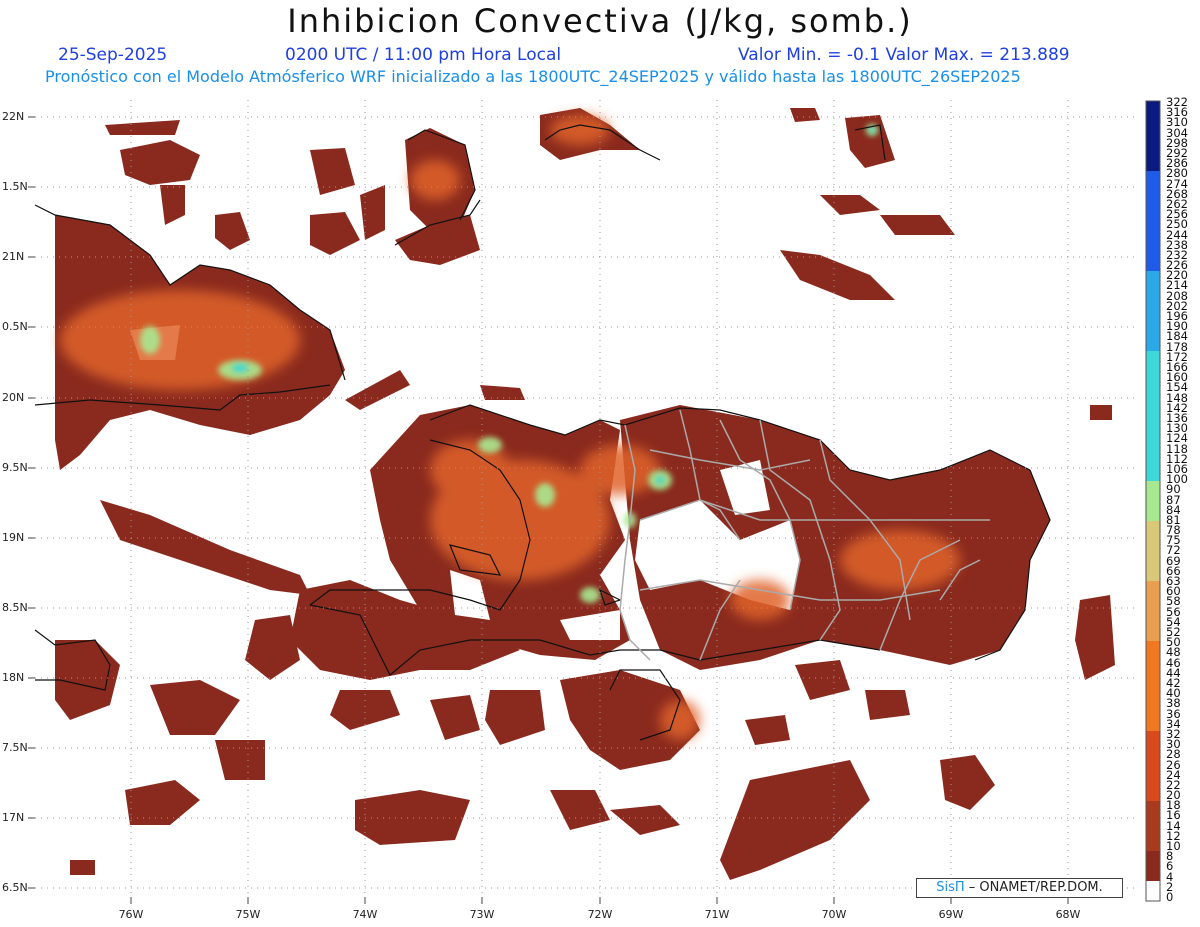  I want to click on lon-label: 72W, so click(600, 914).